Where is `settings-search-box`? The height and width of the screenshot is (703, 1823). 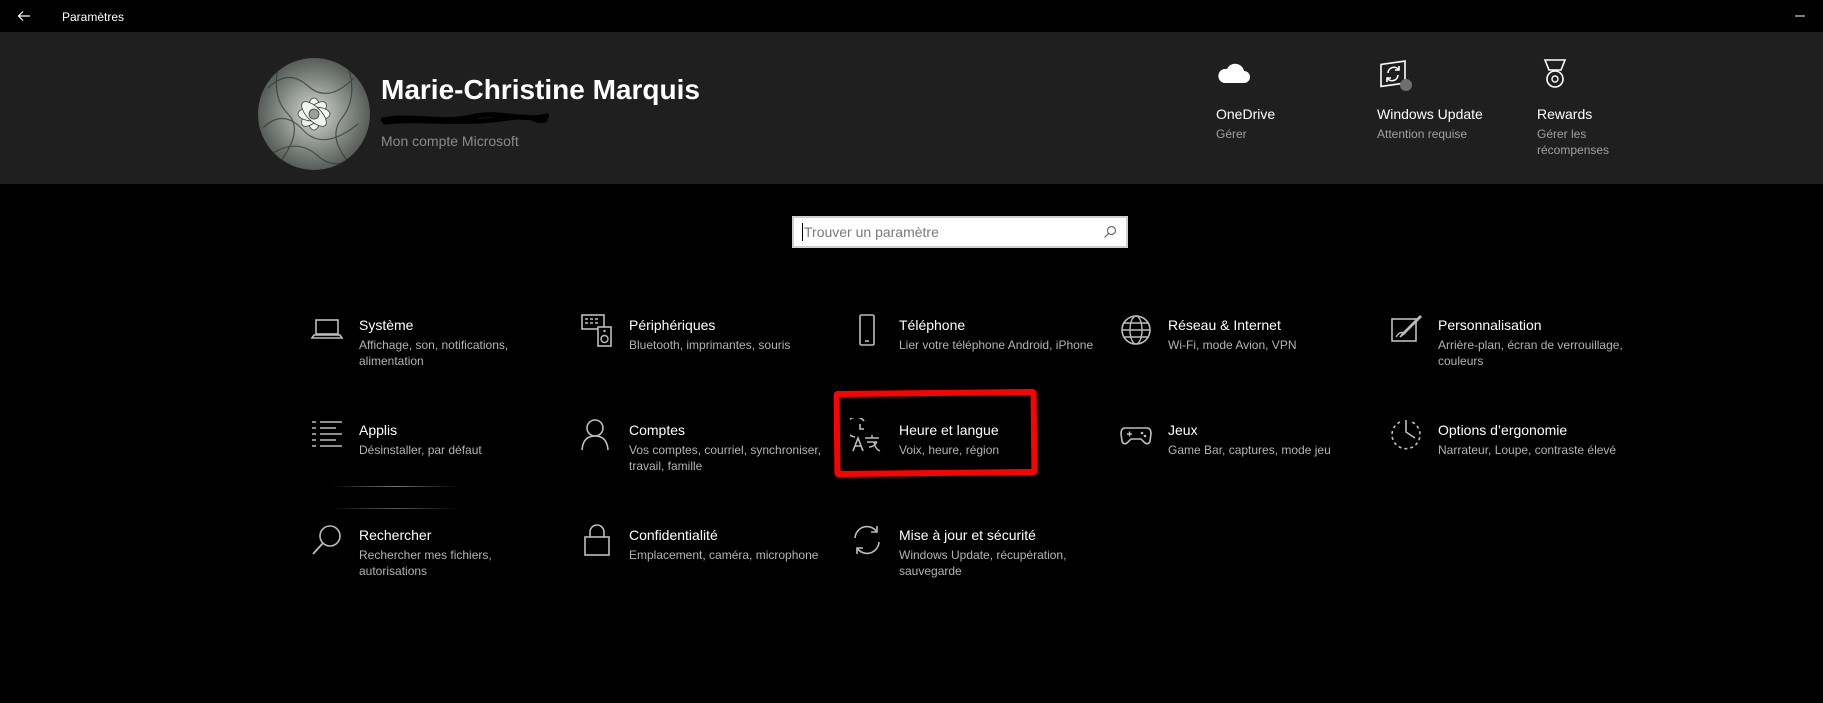 settings-search-box is located at coordinates (960, 232).